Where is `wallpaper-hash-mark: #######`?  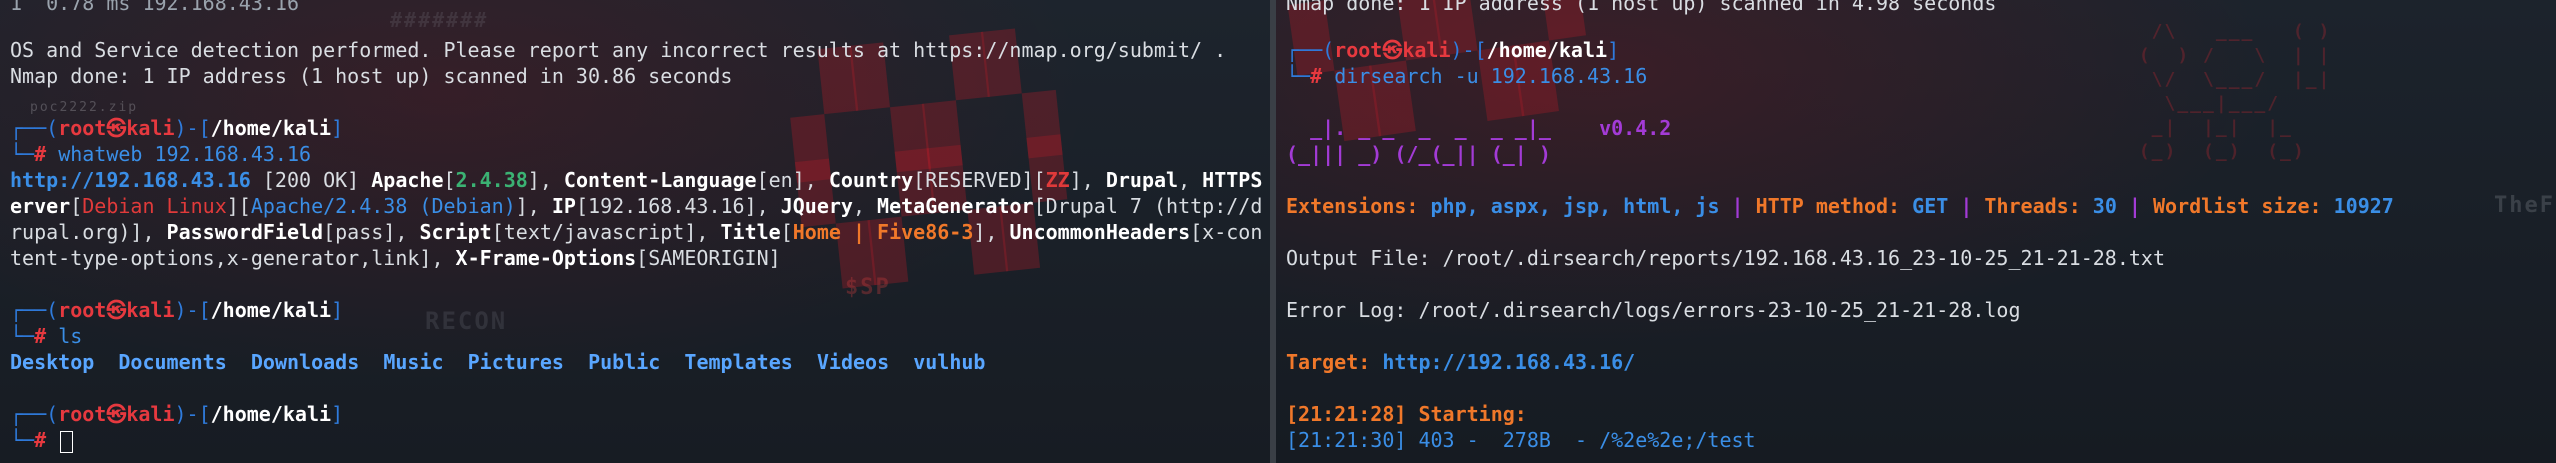
wallpaper-hash-mark: ####### is located at coordinates (439, 20).